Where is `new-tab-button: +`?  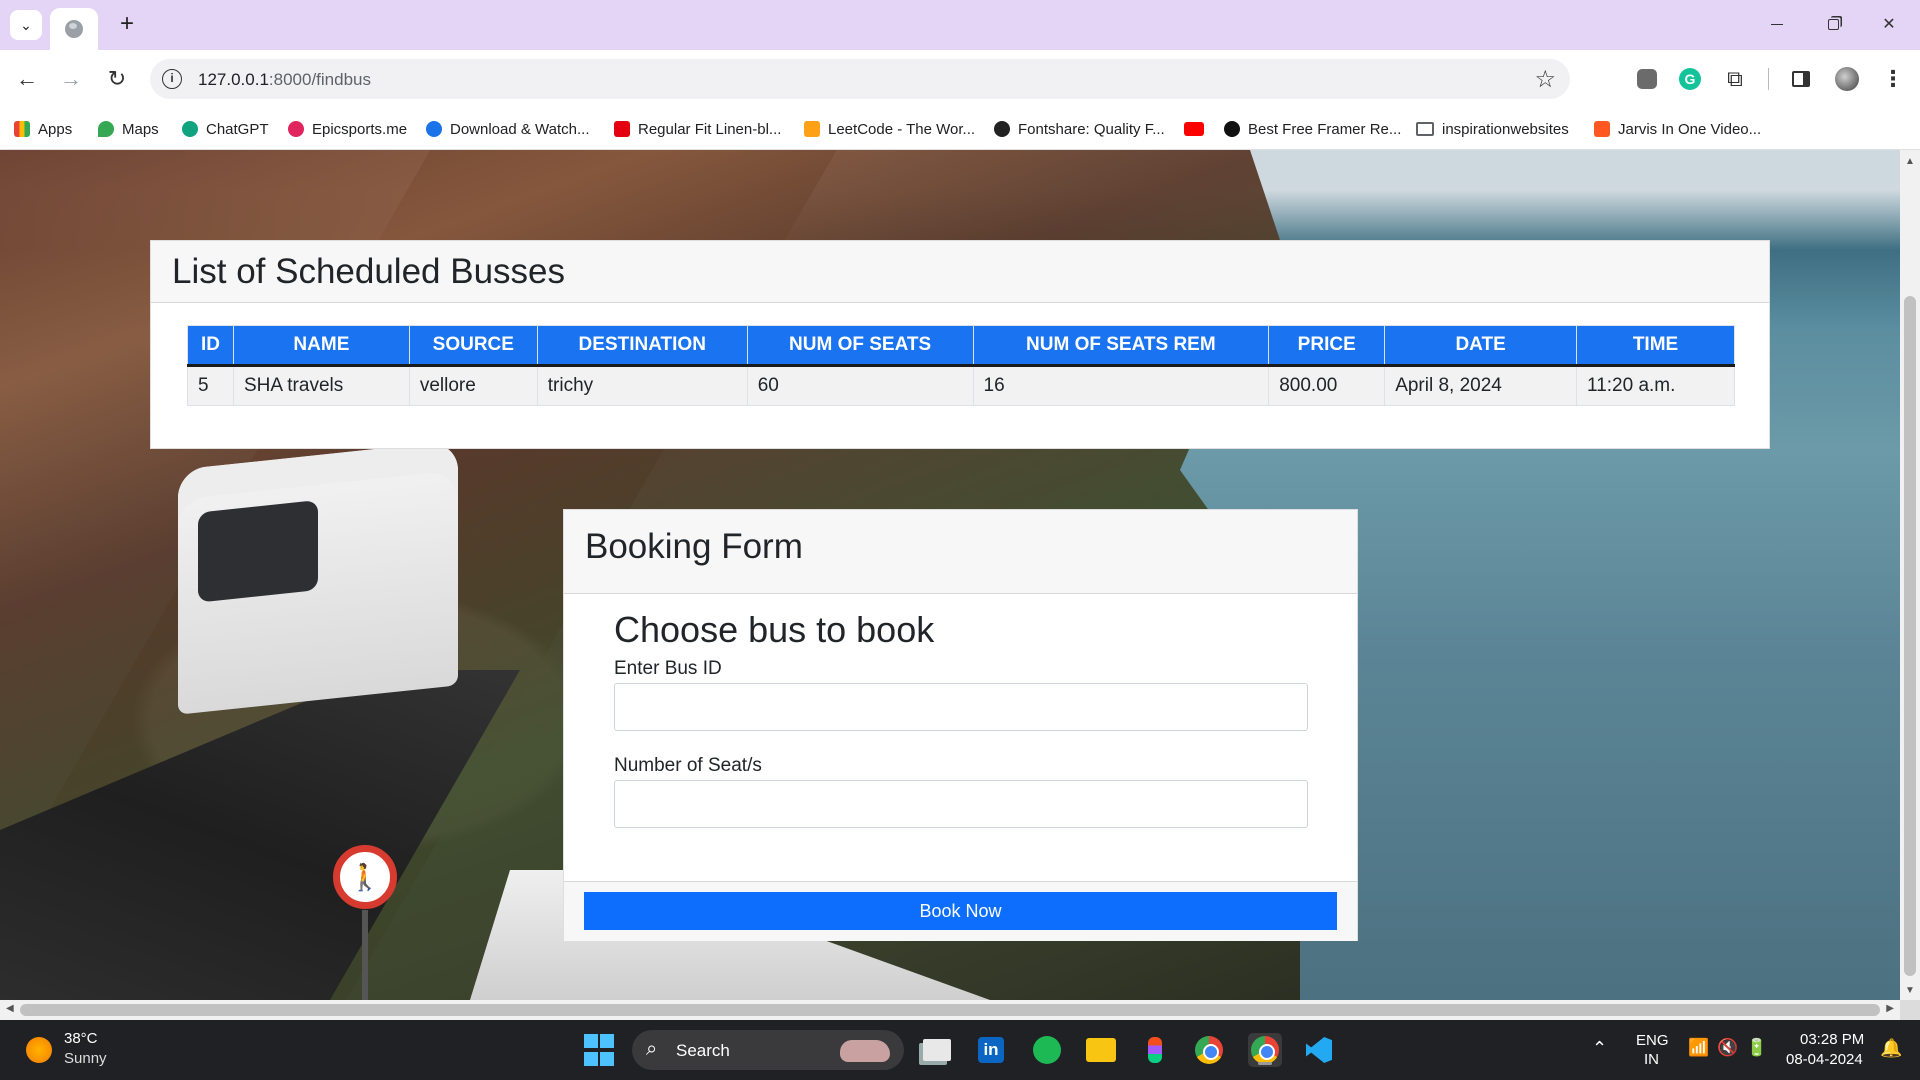 new-tab-button: + is located at coordinates (127, 25).